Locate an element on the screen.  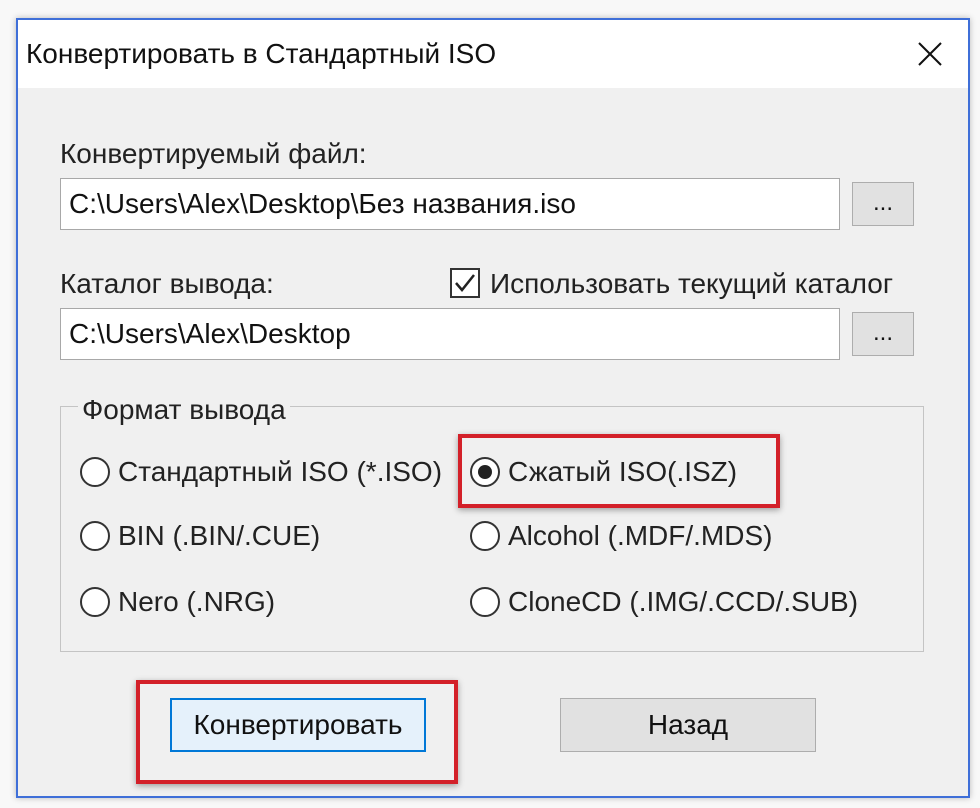
isz-highlight-box is located at coordinates (619, 471).